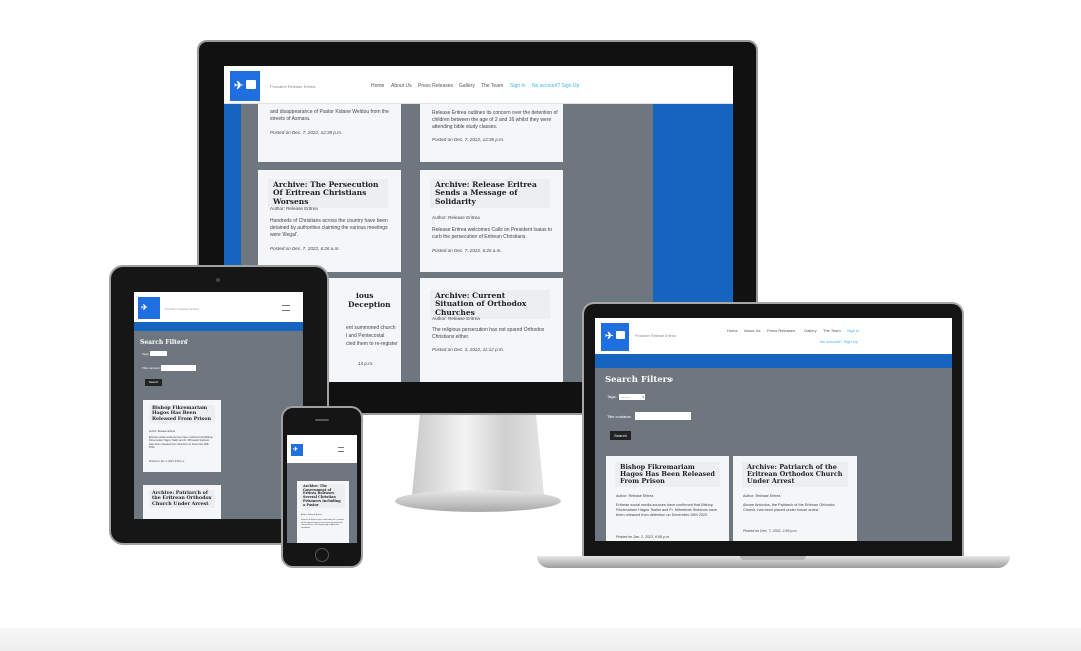 This screenshot has height=651, width=1081. What do you see at coordinates (366, 363) in the screenshot?
I see `card-posted: 14 p.m.` at bounding box center [366, 363].